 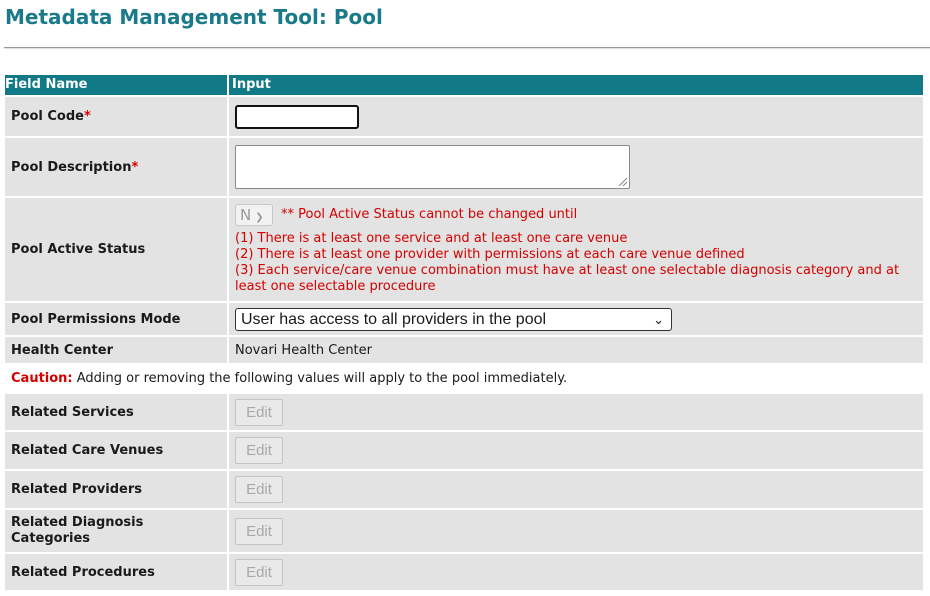 What do you see at coordinates (464, 412) in the screenshot?
I see `related-services-row: Related Services Edit` at bounding box center [464, 412].